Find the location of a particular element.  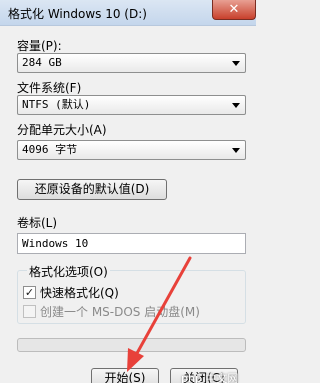

volume-label-caption: 卷标(L) is located at coordinates (37, 223).